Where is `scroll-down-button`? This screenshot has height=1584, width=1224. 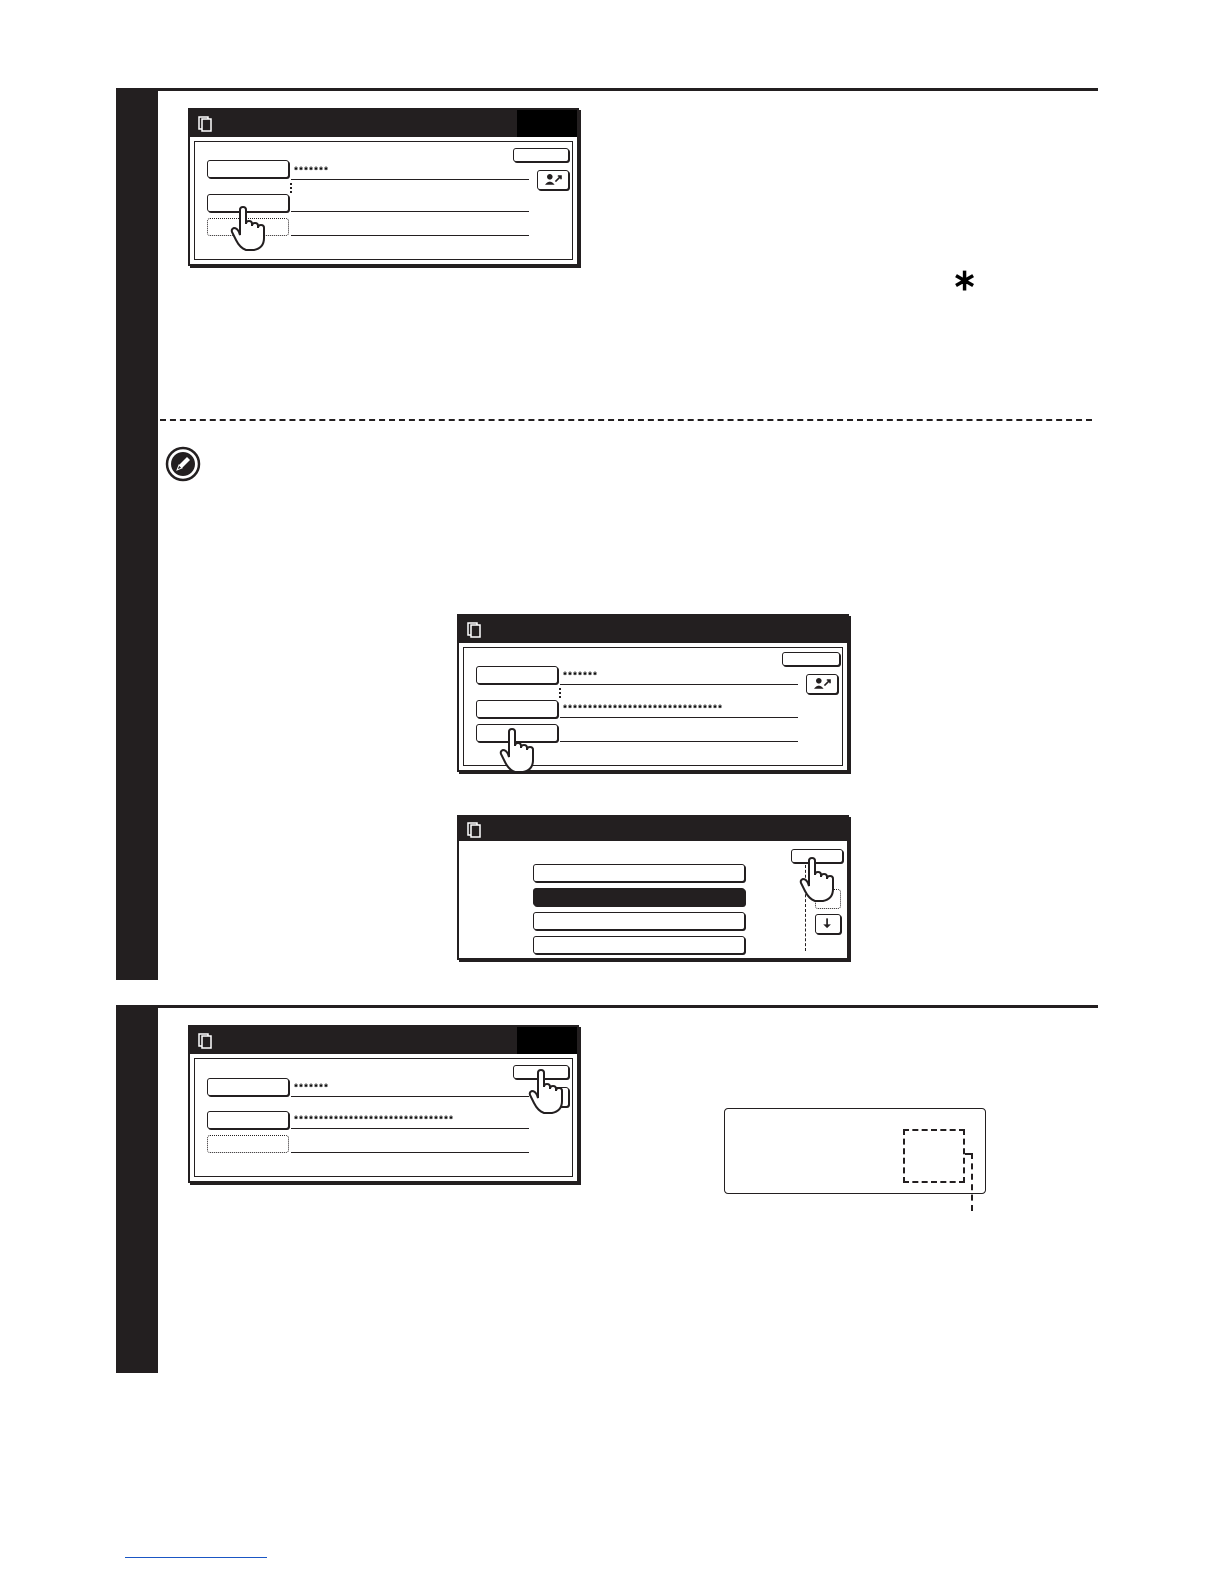 scroll-down-button is located at coordinates (828, 924).